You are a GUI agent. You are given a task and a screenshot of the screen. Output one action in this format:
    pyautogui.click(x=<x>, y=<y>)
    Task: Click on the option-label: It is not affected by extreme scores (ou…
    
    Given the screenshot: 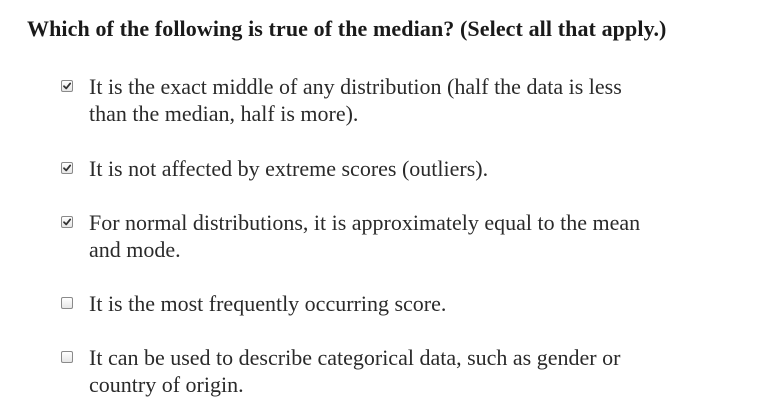 What is the action you would take?
    pyautogui.click(x=369, y=168)
    